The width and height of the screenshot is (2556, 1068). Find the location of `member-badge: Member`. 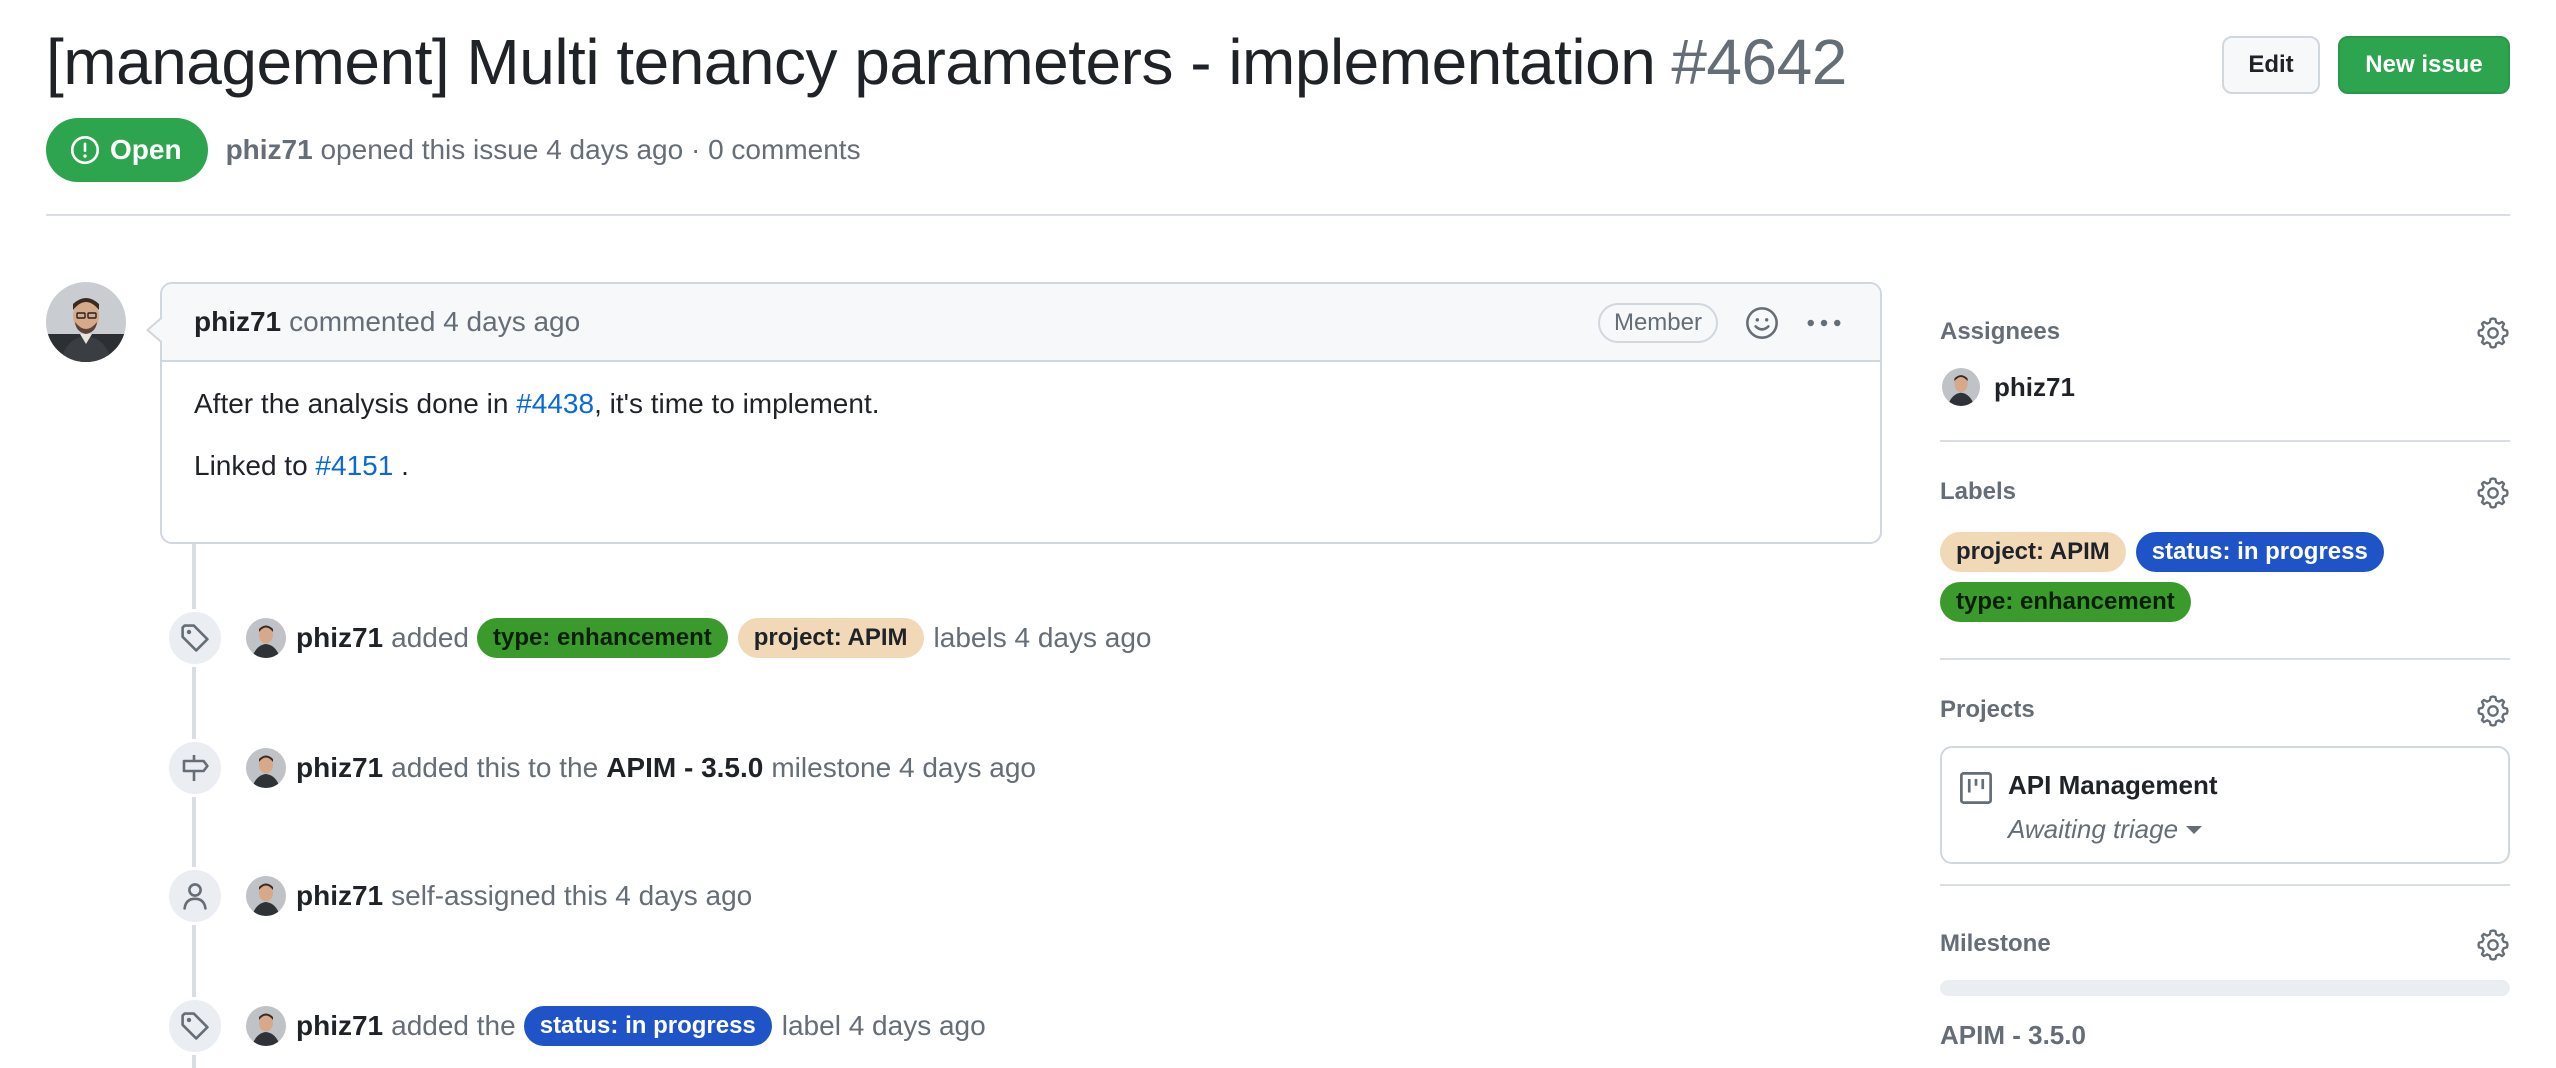

member-badge: Member is located at coordinates (1657, 323).